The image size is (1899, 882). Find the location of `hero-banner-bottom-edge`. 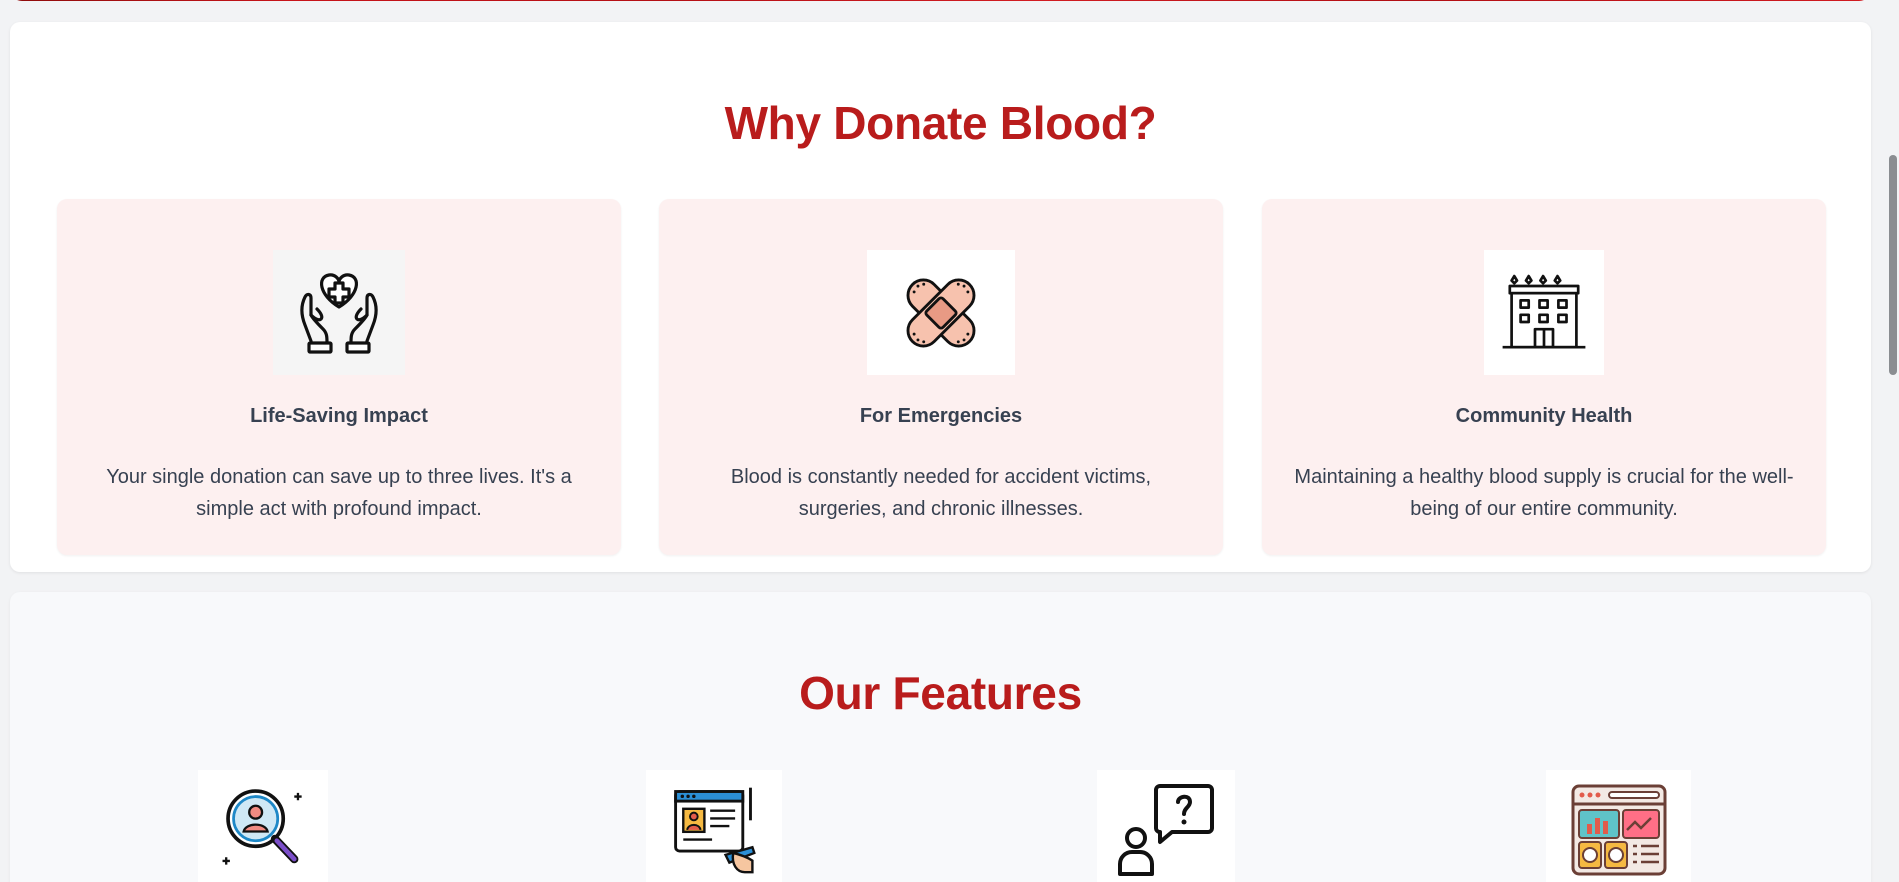

hero-banner-bottom-edge is located at coordinates (940, 0).